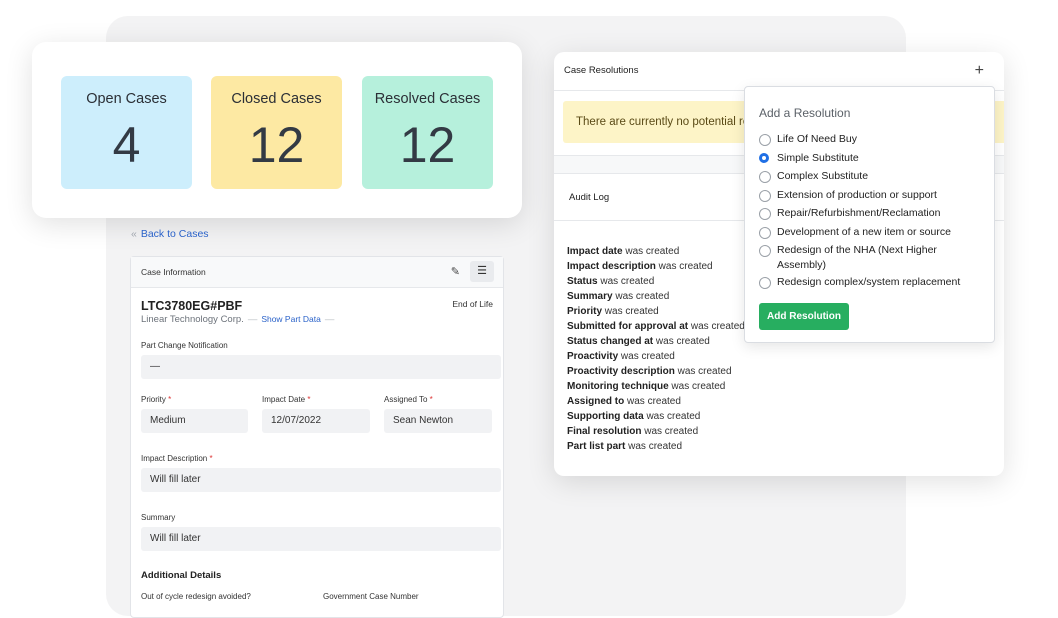 The width and height of the screenshot is (1058, 618). What do you see at coordinates (184, 345) in the screenshot?
I see `pcn-label: Part Change Notification` at bounding box center [184, 345].